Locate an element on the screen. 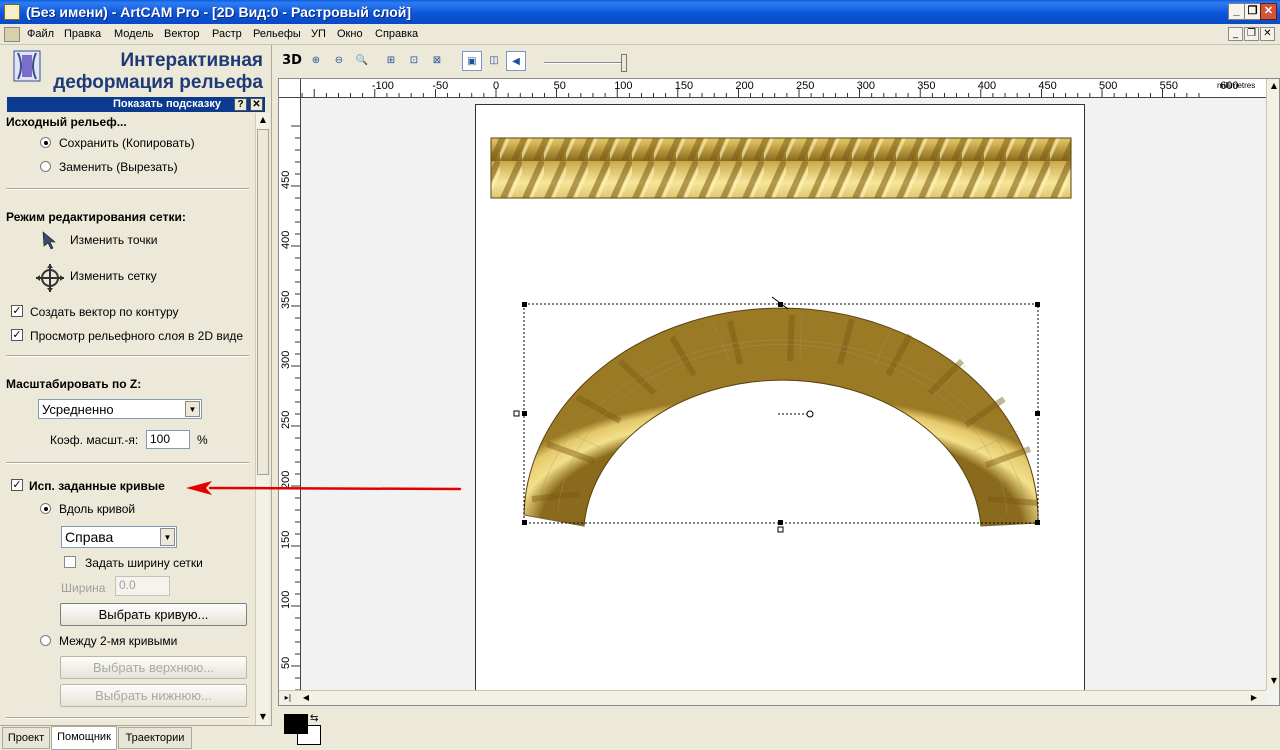 The height and width of the screenshot is (750, 1280). use-curves-checkbox: ✓ is located at coordinates (17, 485).